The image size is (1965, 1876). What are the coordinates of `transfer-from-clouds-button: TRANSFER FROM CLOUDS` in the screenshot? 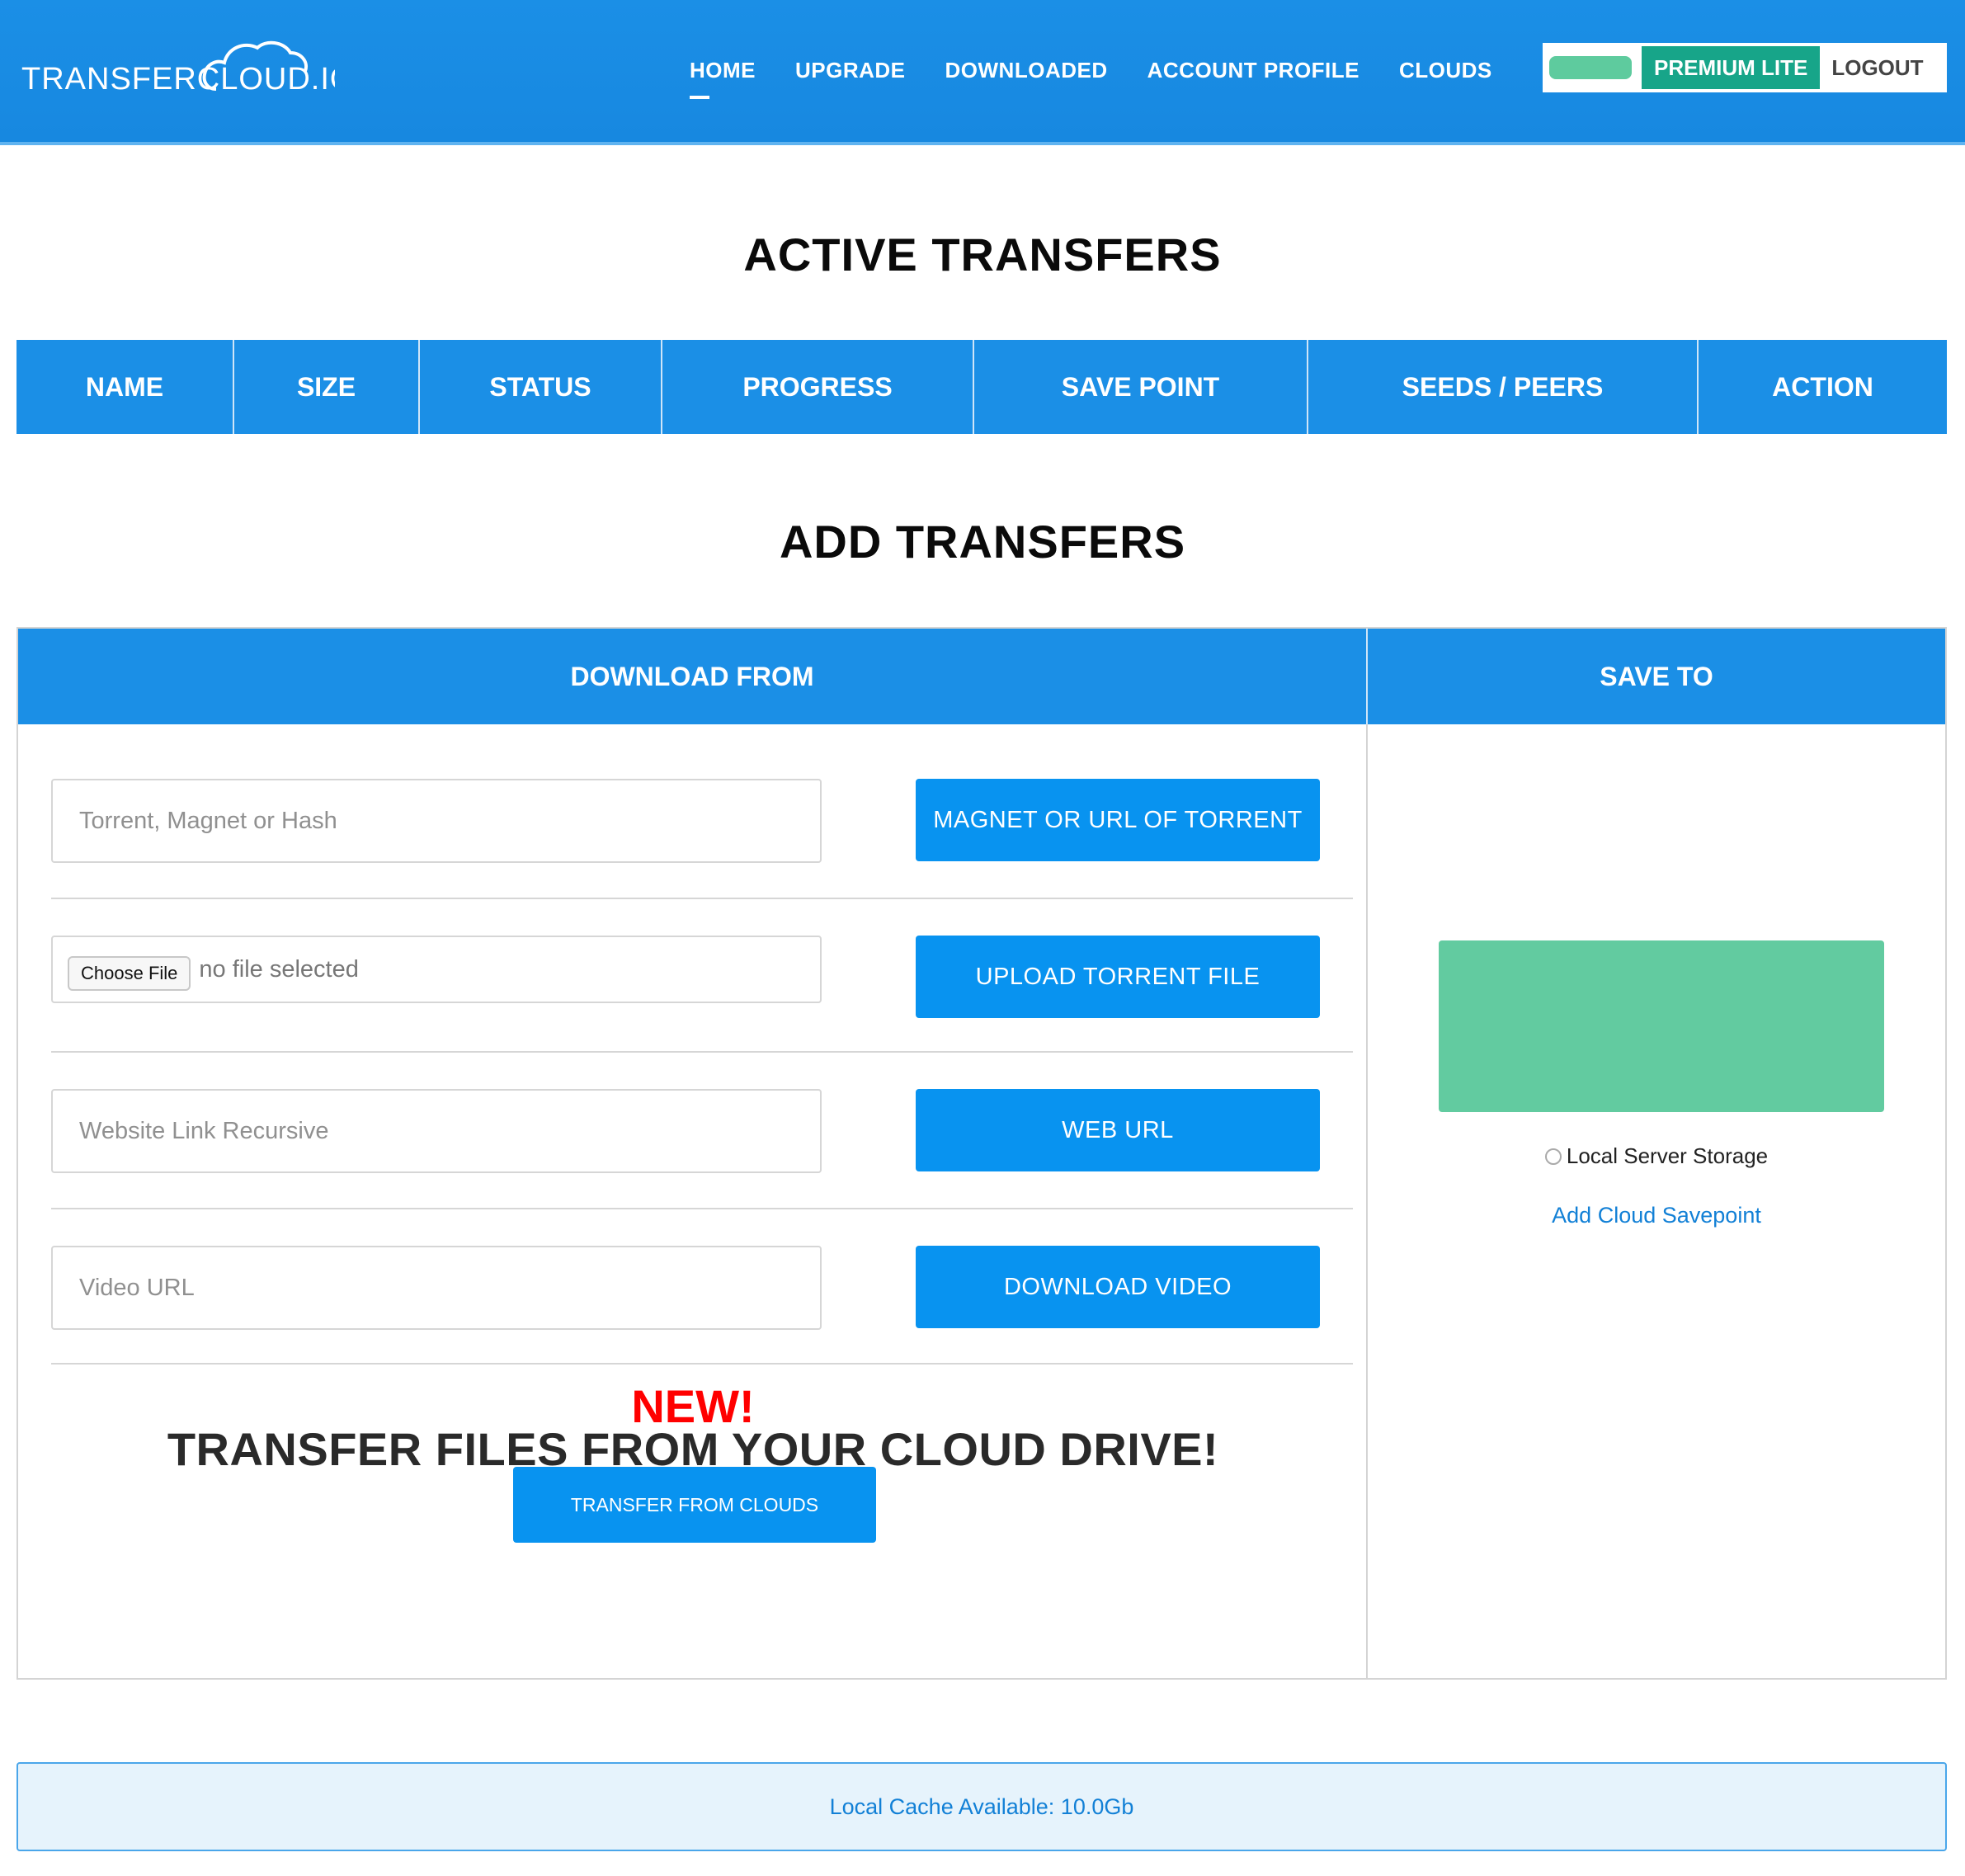 It's located at (694, 1505).